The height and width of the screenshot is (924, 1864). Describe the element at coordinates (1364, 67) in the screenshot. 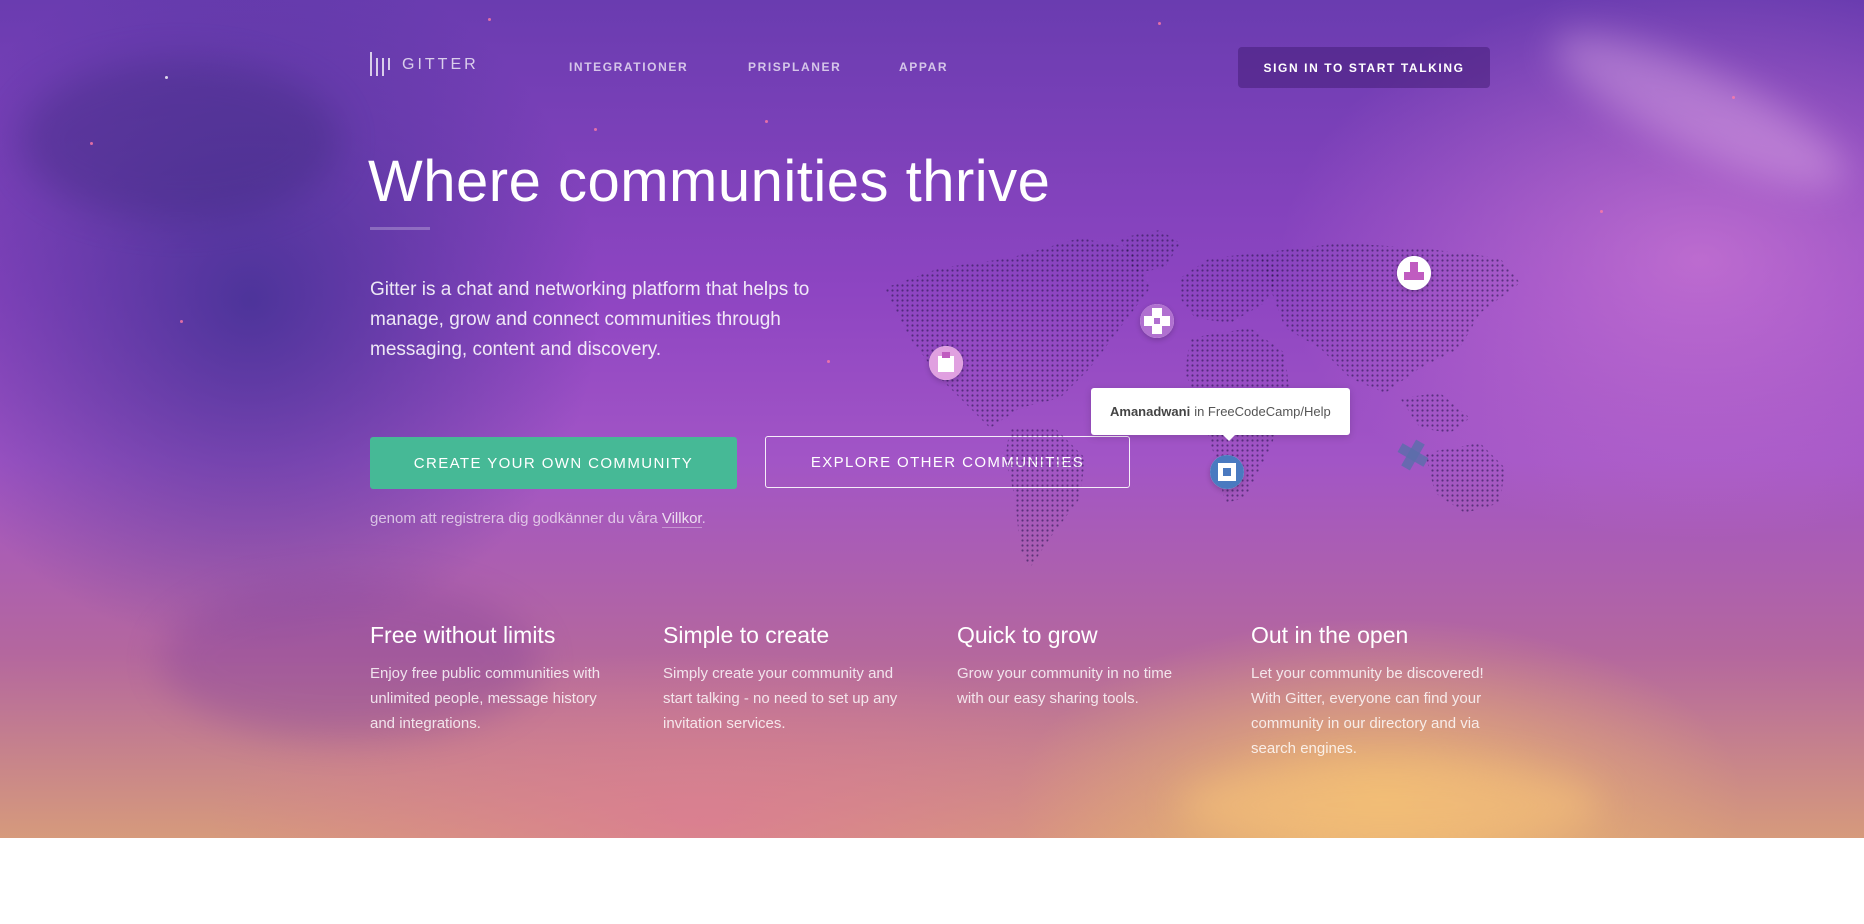

I see `sign-in-button: SIGN IN TO START TALKING` at that location.